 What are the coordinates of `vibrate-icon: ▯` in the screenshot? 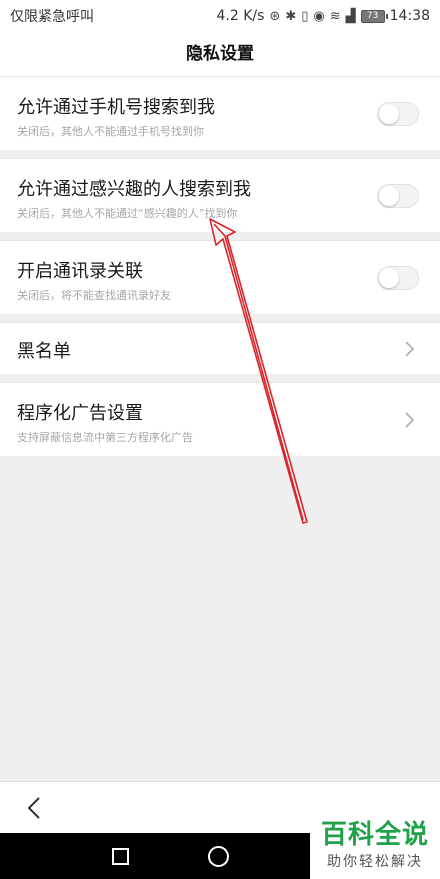 It's located at (305, 16).